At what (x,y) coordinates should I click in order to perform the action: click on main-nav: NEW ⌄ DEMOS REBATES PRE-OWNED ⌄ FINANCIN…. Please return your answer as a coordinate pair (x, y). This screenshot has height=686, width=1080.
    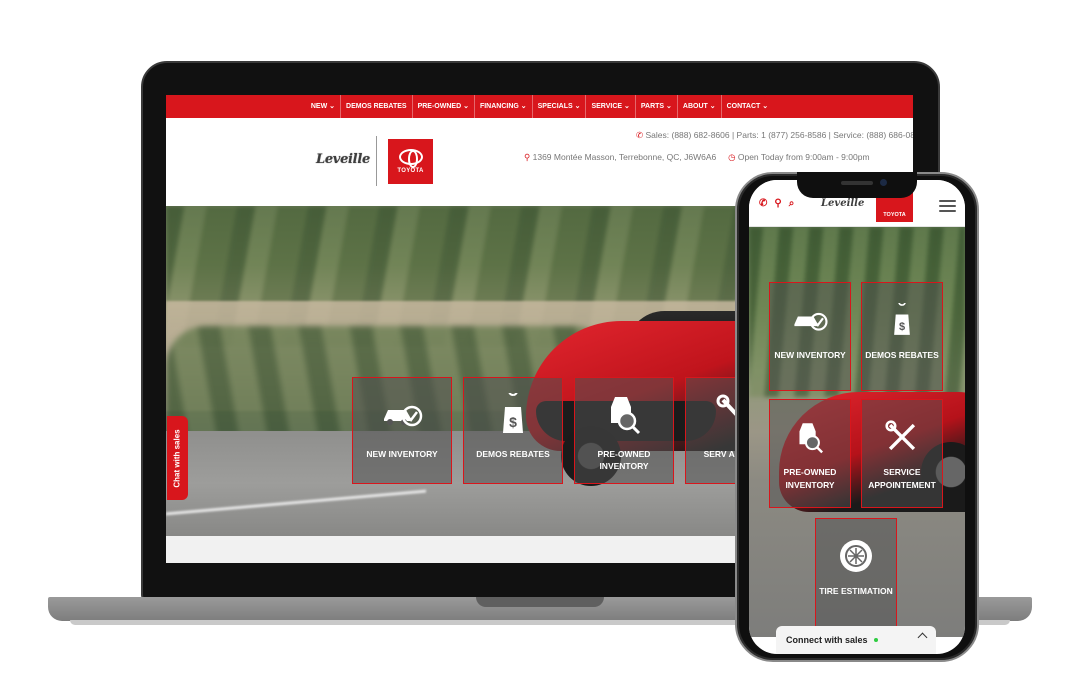
    Looking at the image, I should click on (539, 106).